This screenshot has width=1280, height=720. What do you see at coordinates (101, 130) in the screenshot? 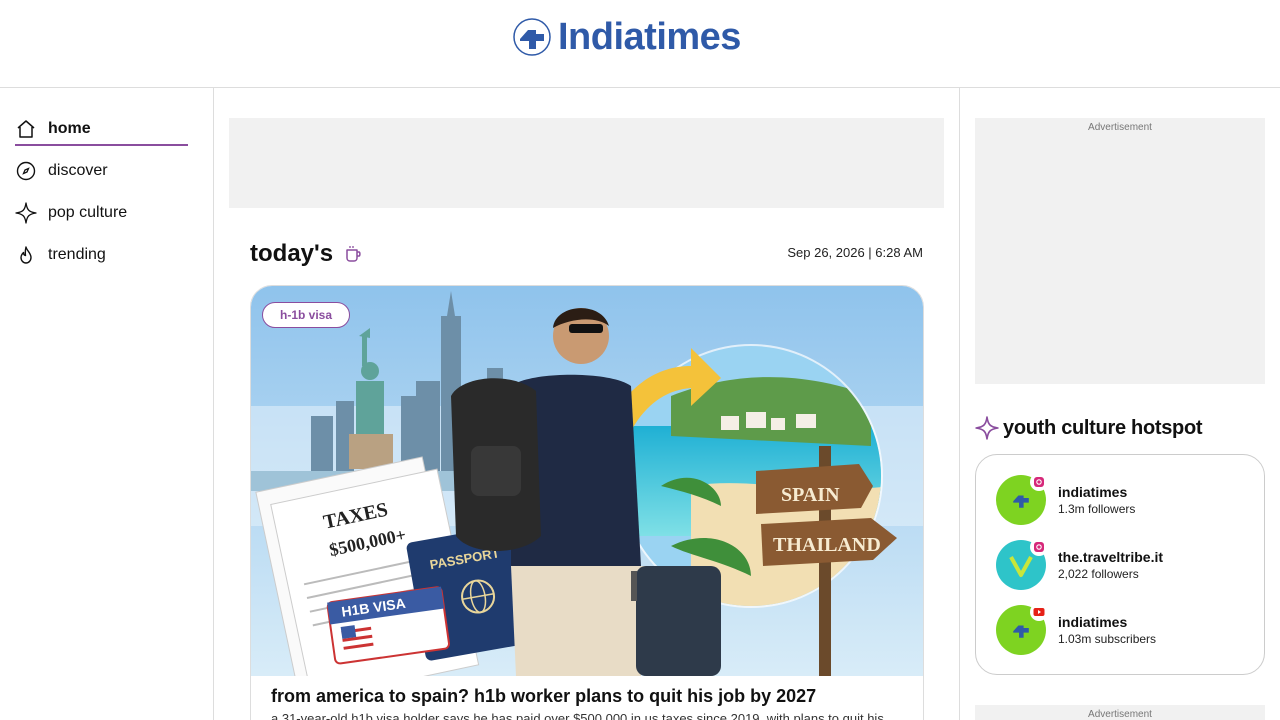
I see `nav-item-home: home` at bounding box center [101, 130].